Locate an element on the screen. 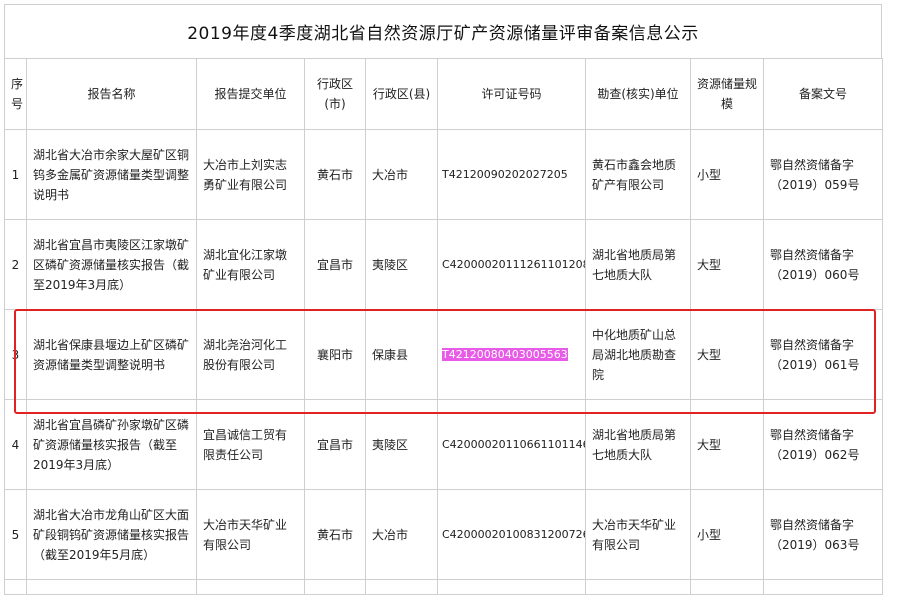 The image size is (915, 605). cell-no: 2 is located at coordinates (15, 264).